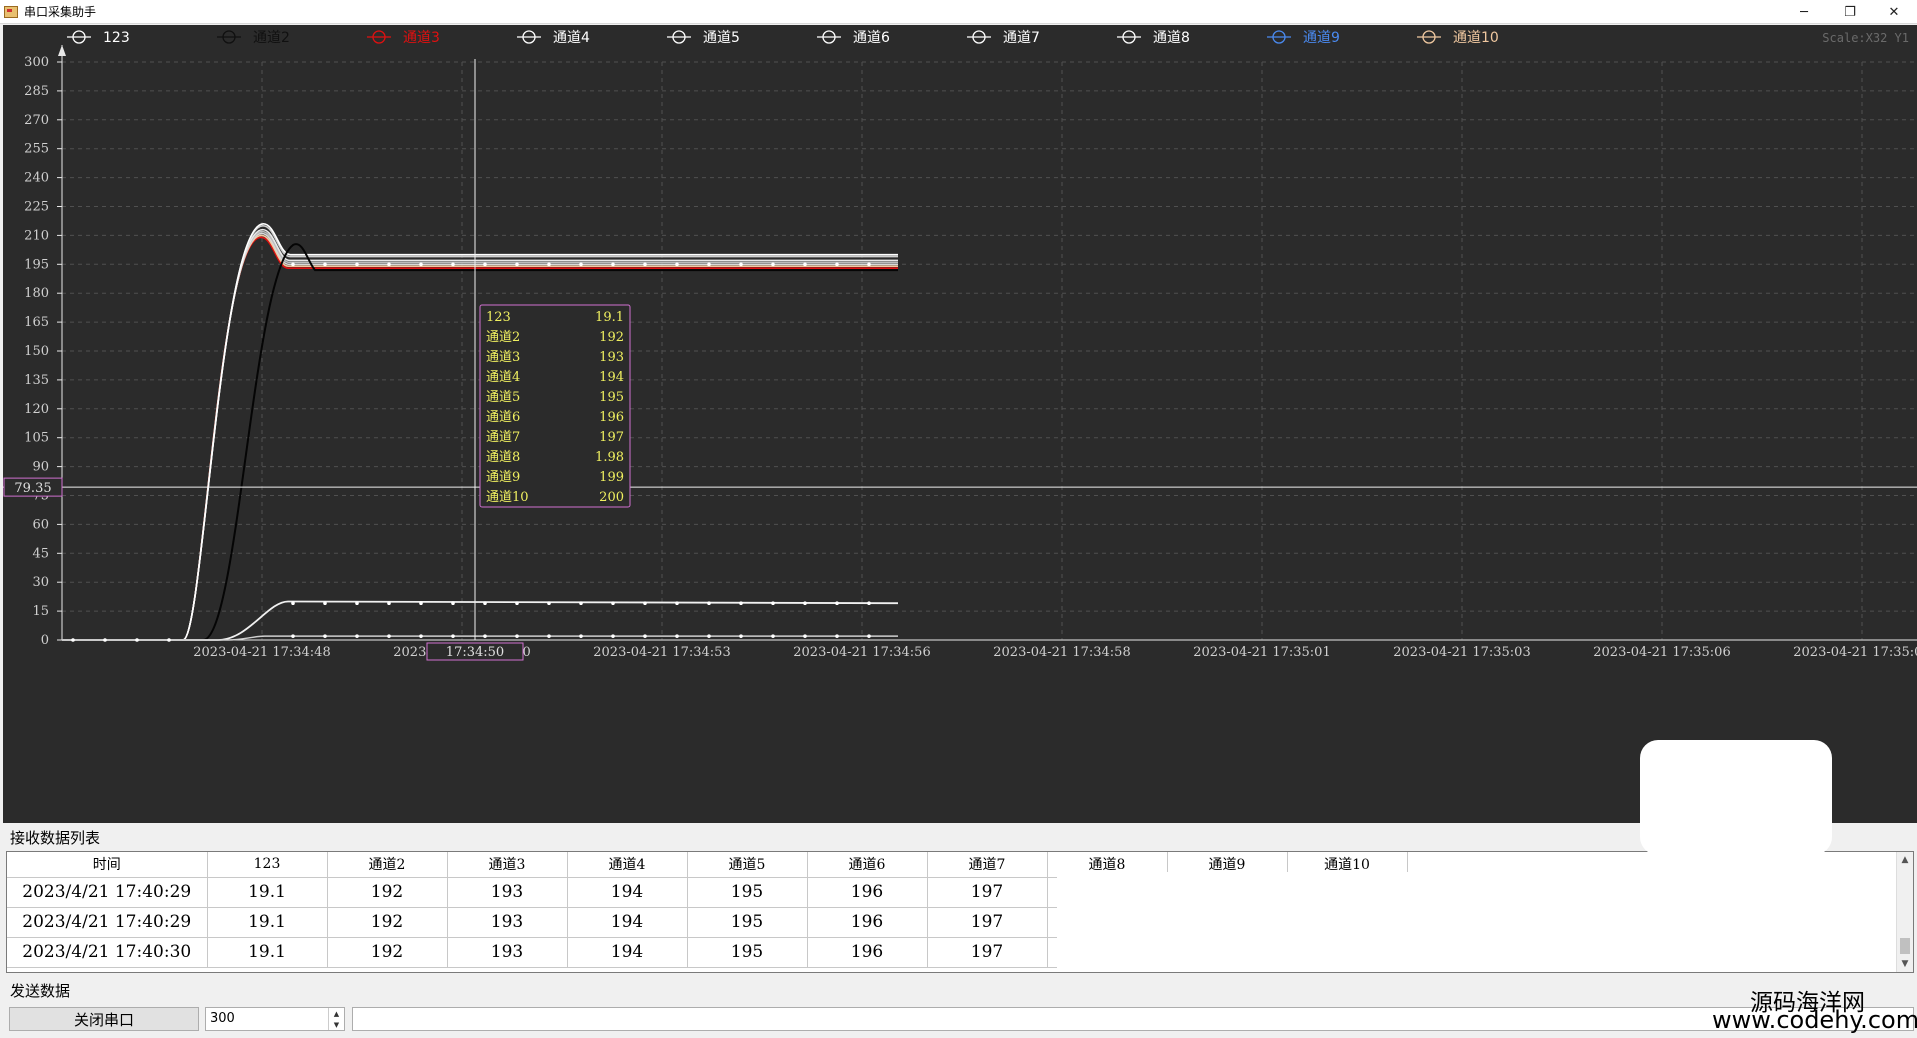  I want to click on tooltip-series-value: 193, so click(611, 357).